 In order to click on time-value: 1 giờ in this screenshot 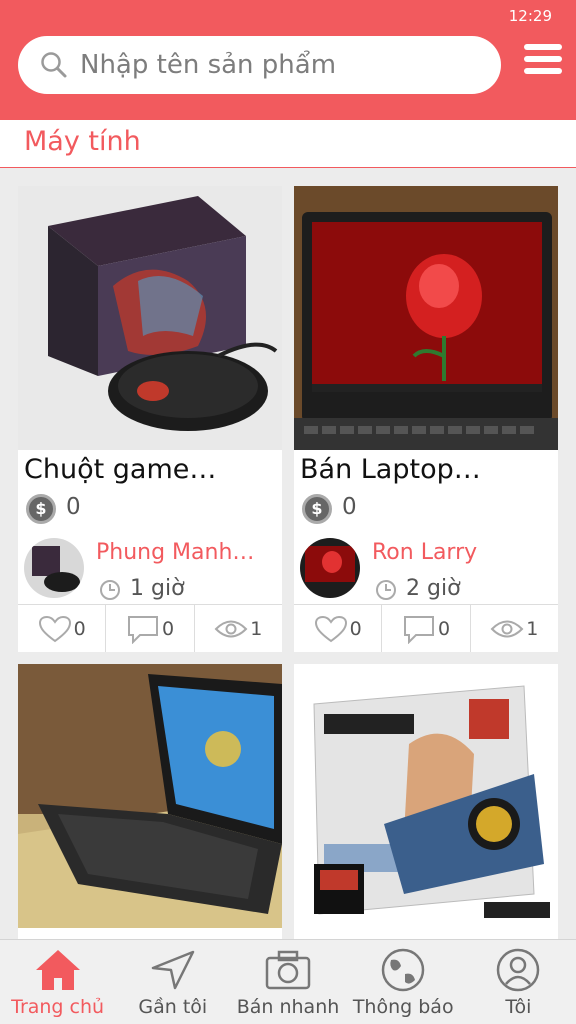, I will do `click(157, 588)`.